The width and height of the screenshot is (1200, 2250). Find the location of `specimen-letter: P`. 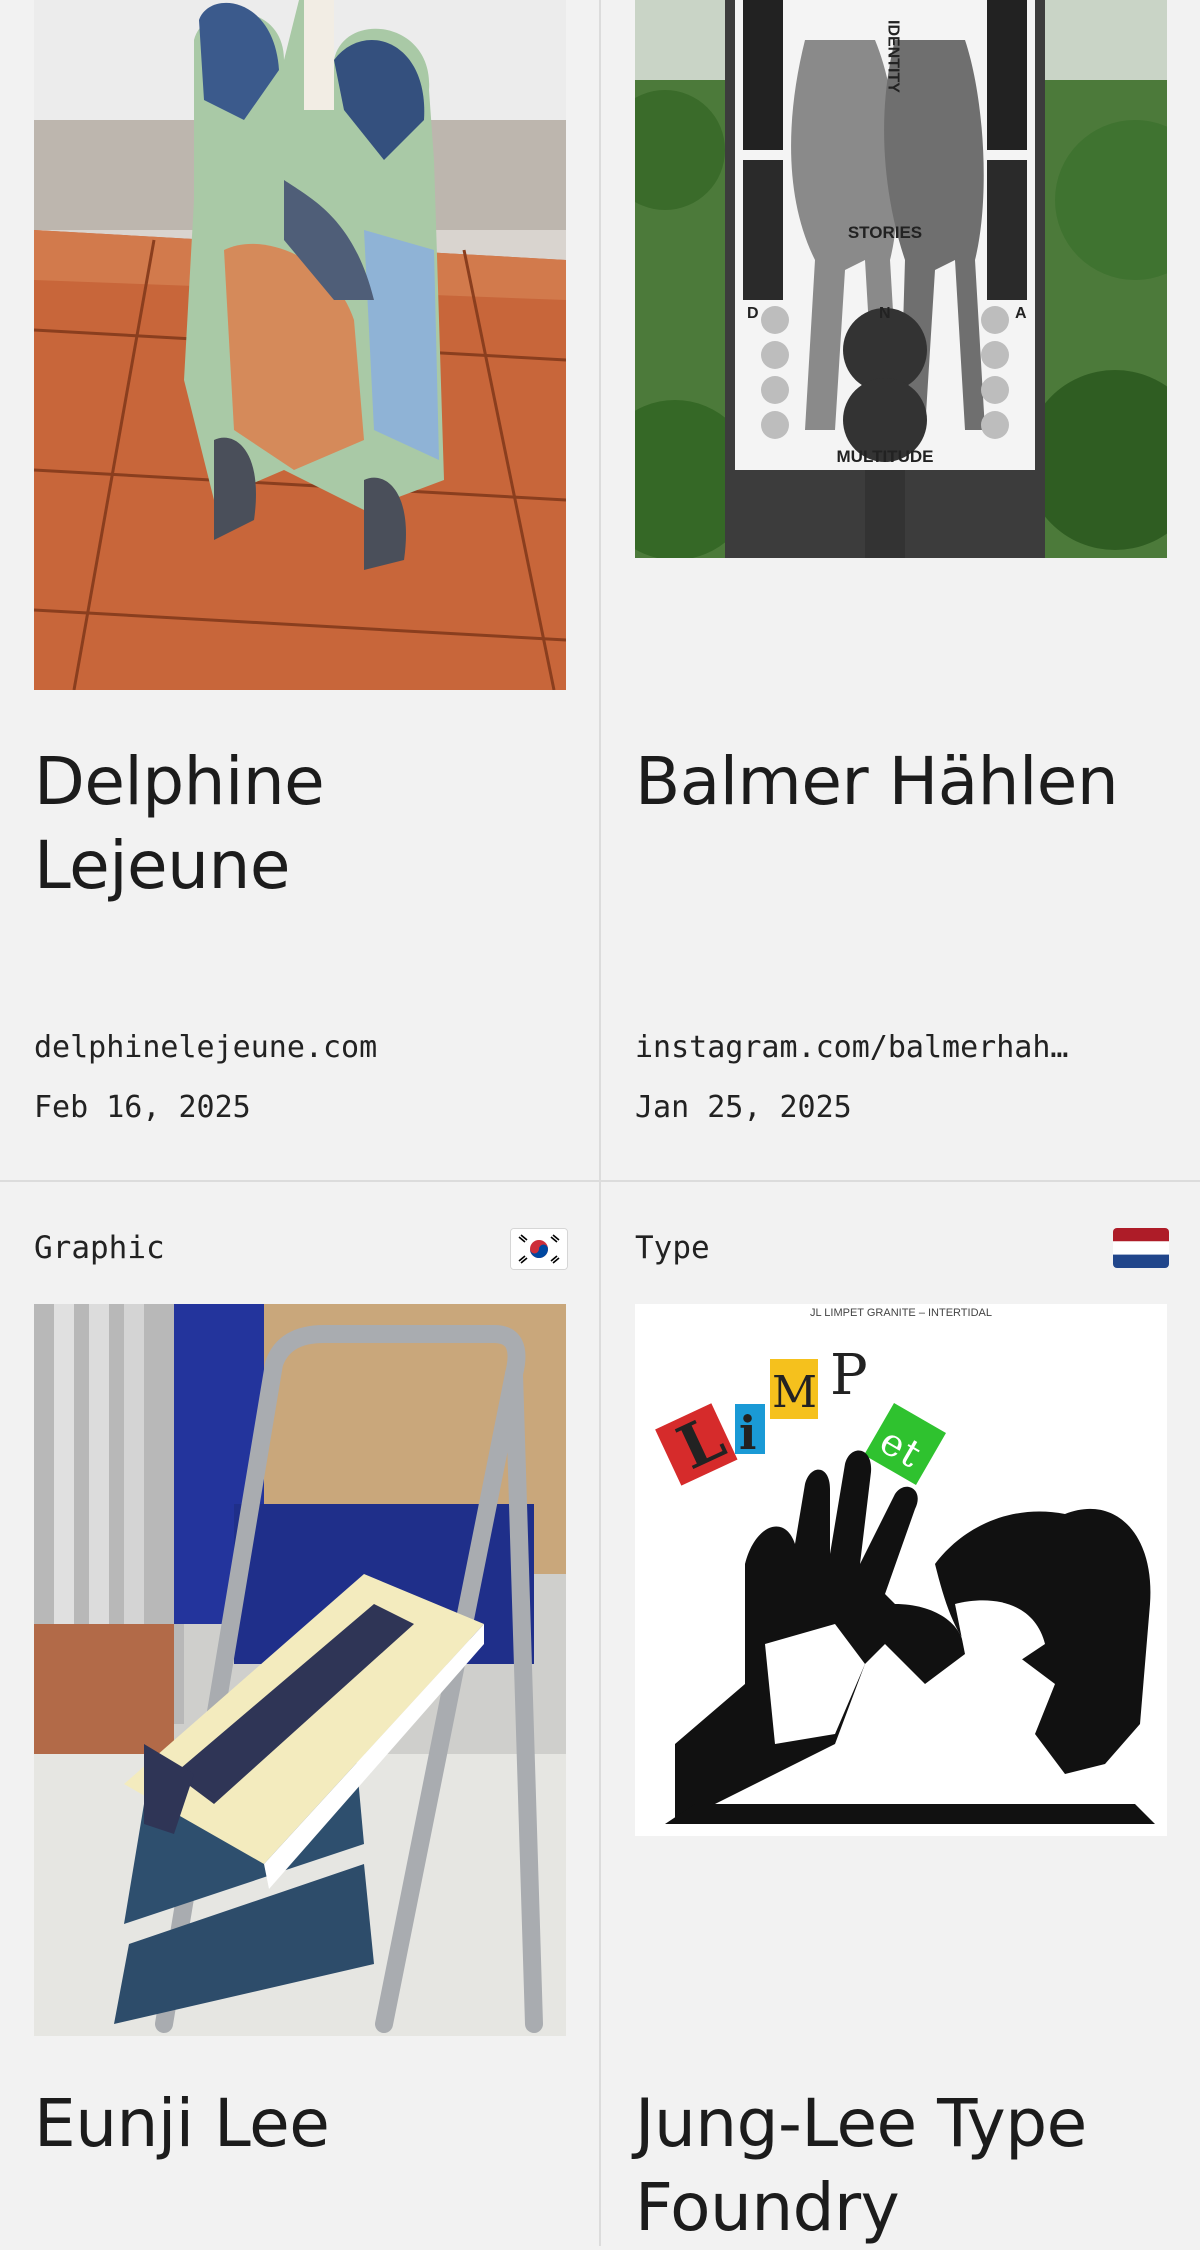

specimen-letter: P is located at coordinates (849, 1375).